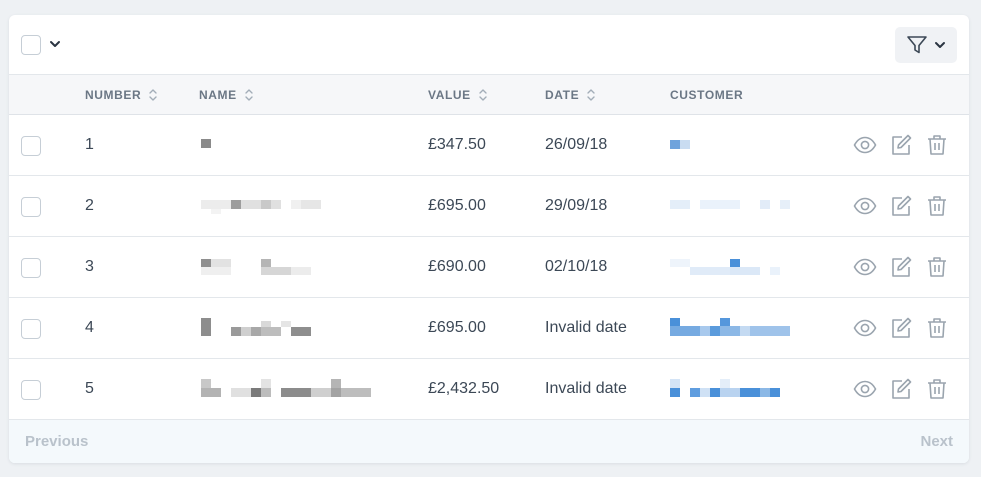 Image resolution: width=981 pixels, height=477 pixels. What do you see at coordinates (936, 441) in the screenshot?
I see `next-page-button: Next` at bounding box center [936, 441].